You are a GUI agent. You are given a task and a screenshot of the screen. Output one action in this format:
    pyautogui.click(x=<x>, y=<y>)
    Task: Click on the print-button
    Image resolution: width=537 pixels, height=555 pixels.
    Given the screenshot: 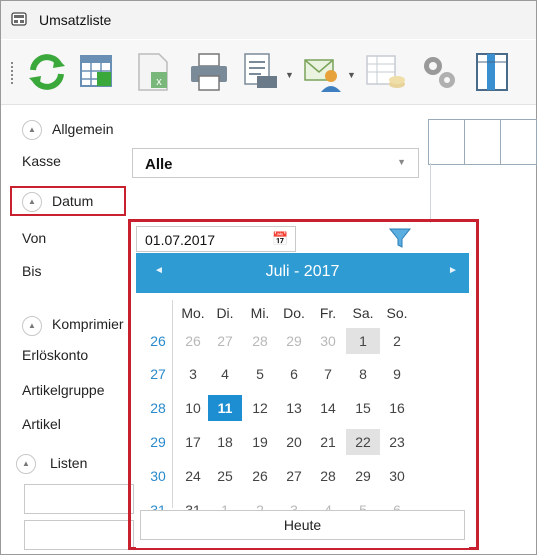 What is the action you would take?
    pyautogui.click(x=209, y=72)
    